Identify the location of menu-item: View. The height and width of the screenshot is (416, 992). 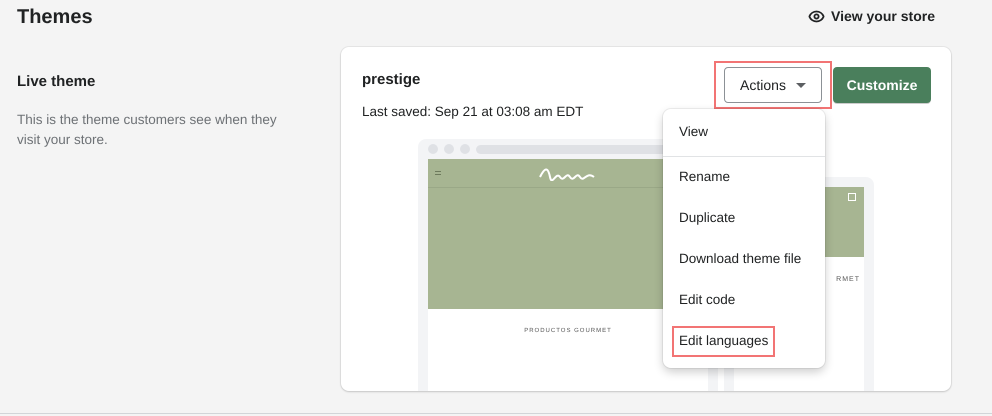
(694, 132).